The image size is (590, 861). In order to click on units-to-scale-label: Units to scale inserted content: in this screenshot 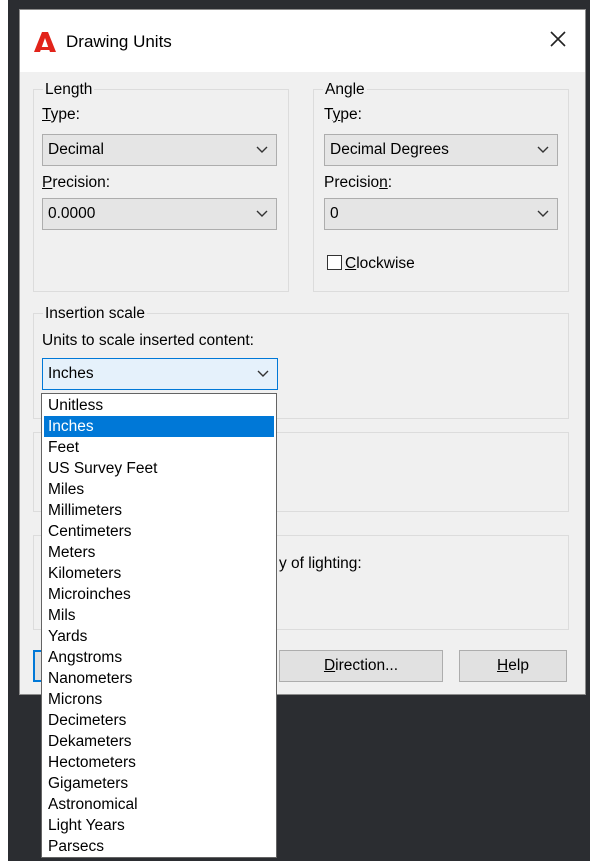, I will do `click(148, 340)`.